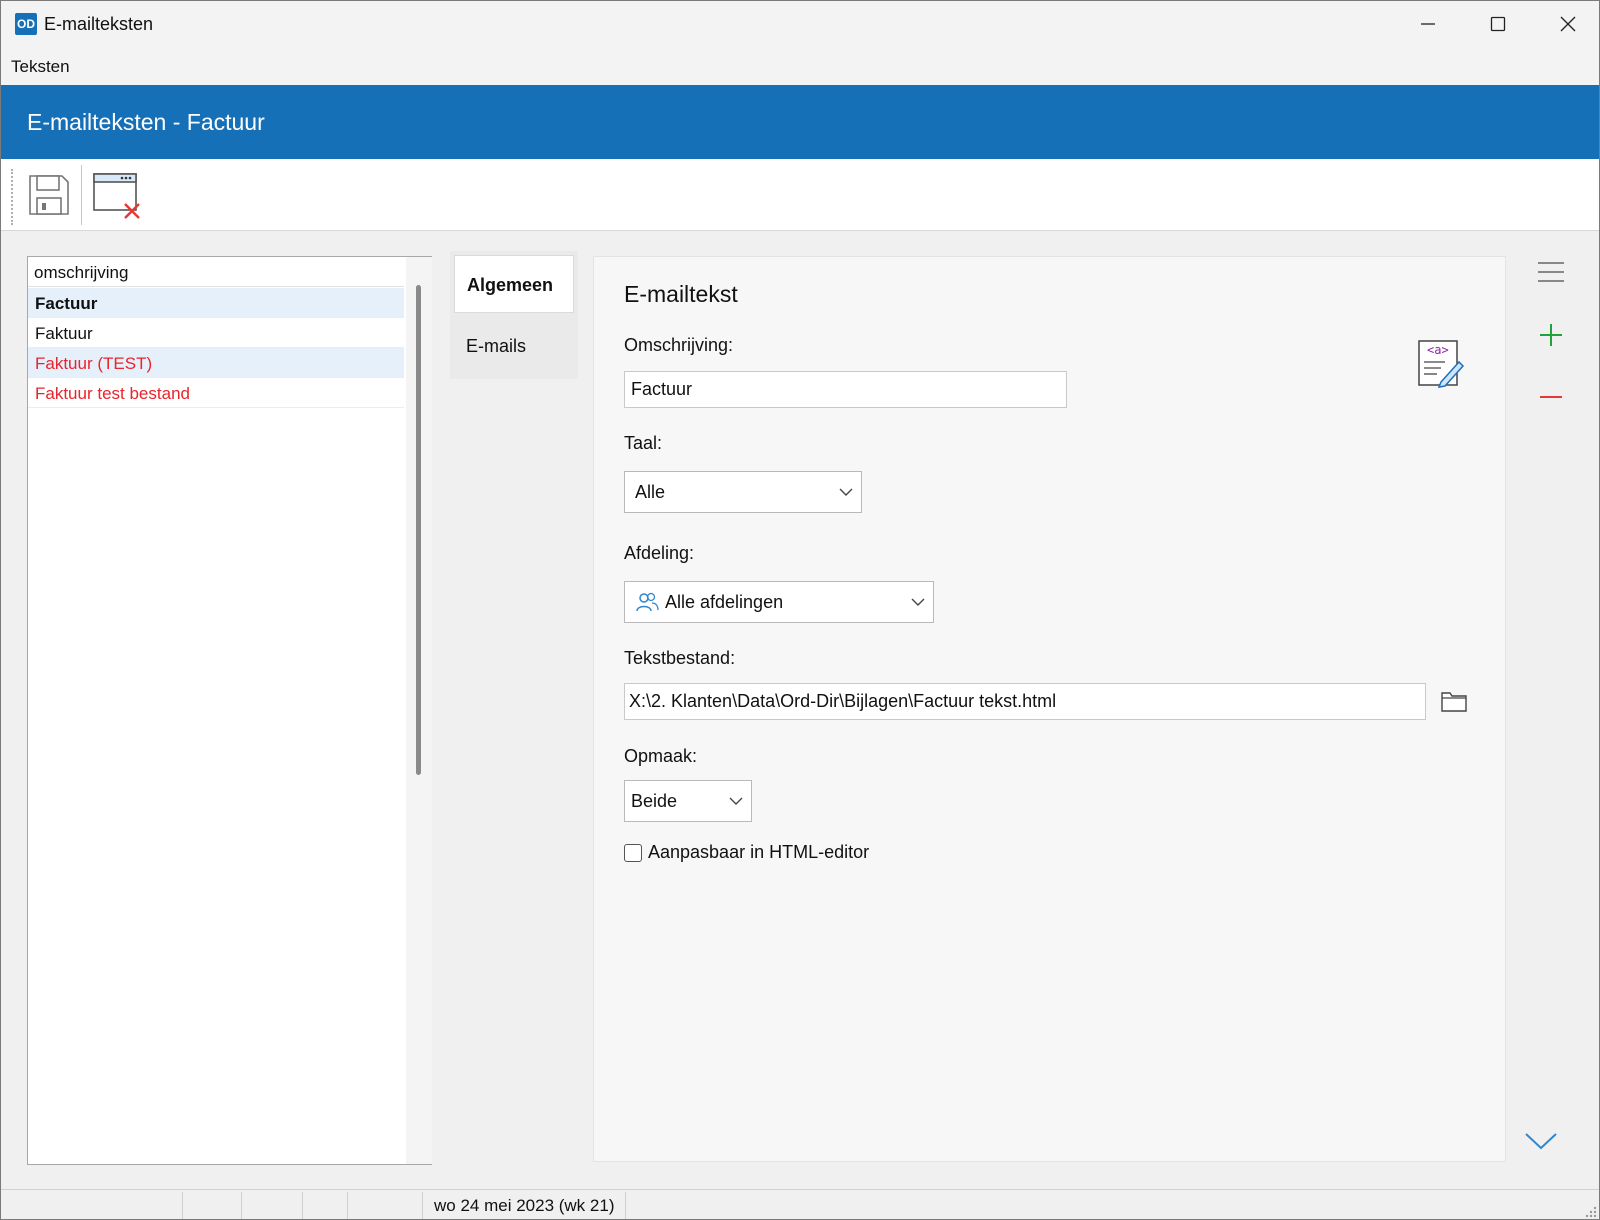  I want to click on hamburger-icon, so click(1551, 272).